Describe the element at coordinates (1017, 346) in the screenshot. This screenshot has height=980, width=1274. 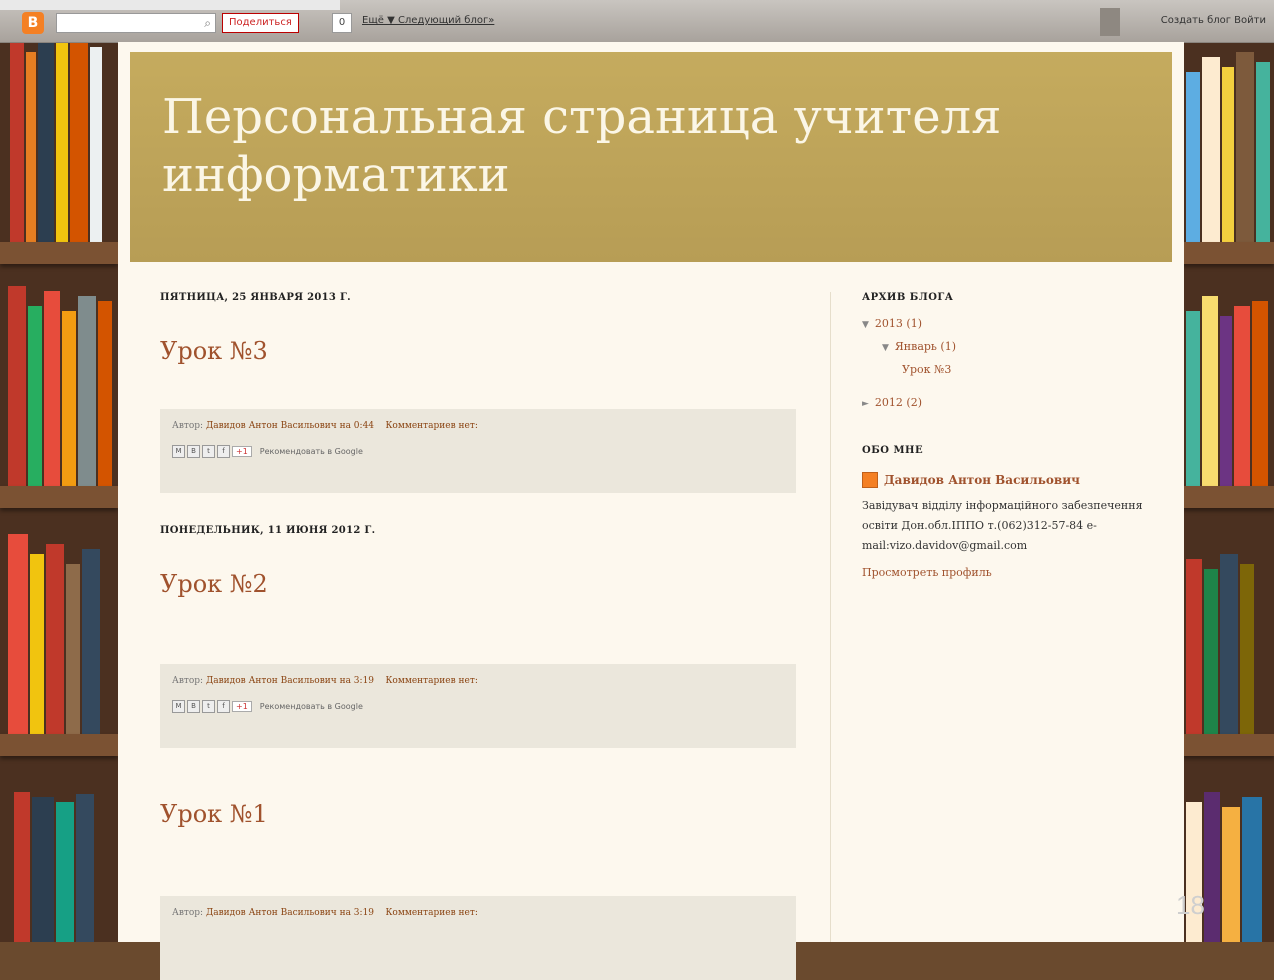
I see `archive-item-january: ▼ Январь (1)` at that location.